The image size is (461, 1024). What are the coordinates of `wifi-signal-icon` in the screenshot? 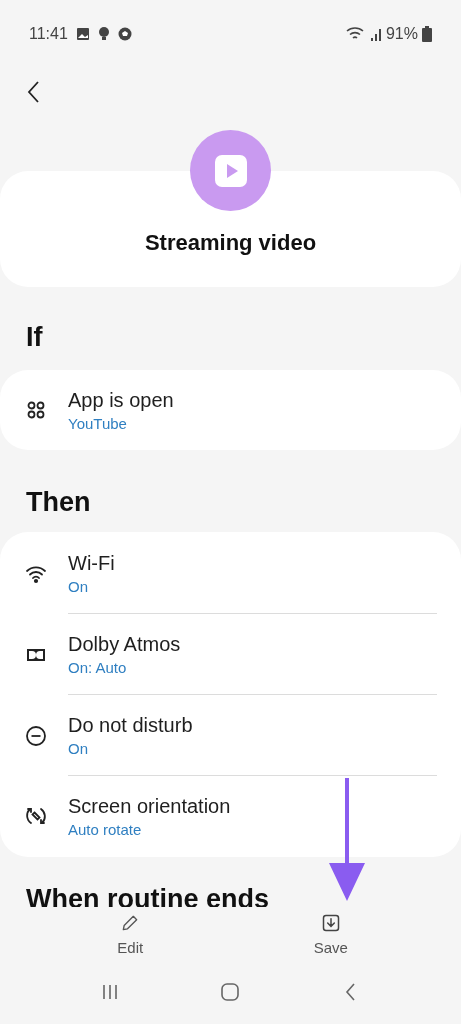 It's located at (355, 33).